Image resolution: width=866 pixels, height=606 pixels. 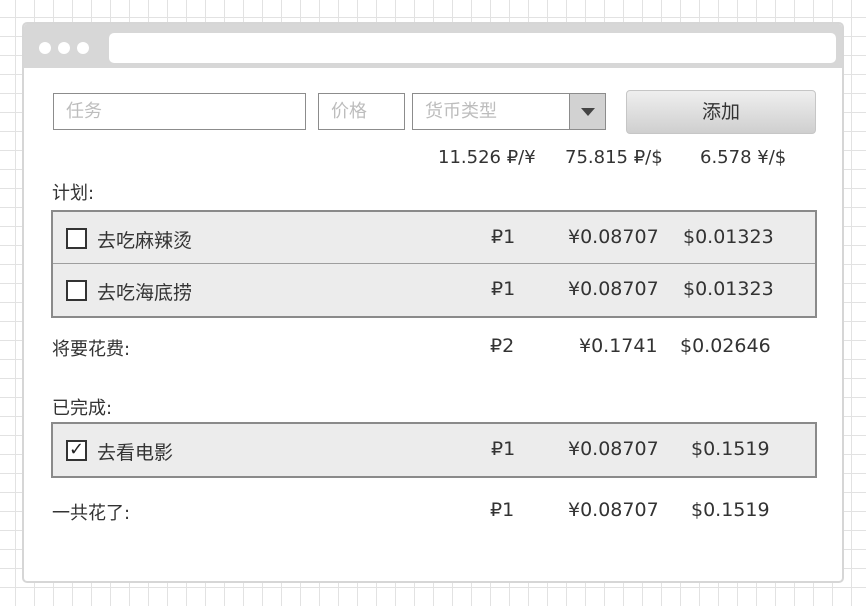 I want to click on planned-heading: 计划:, so click(x=73, y=193).